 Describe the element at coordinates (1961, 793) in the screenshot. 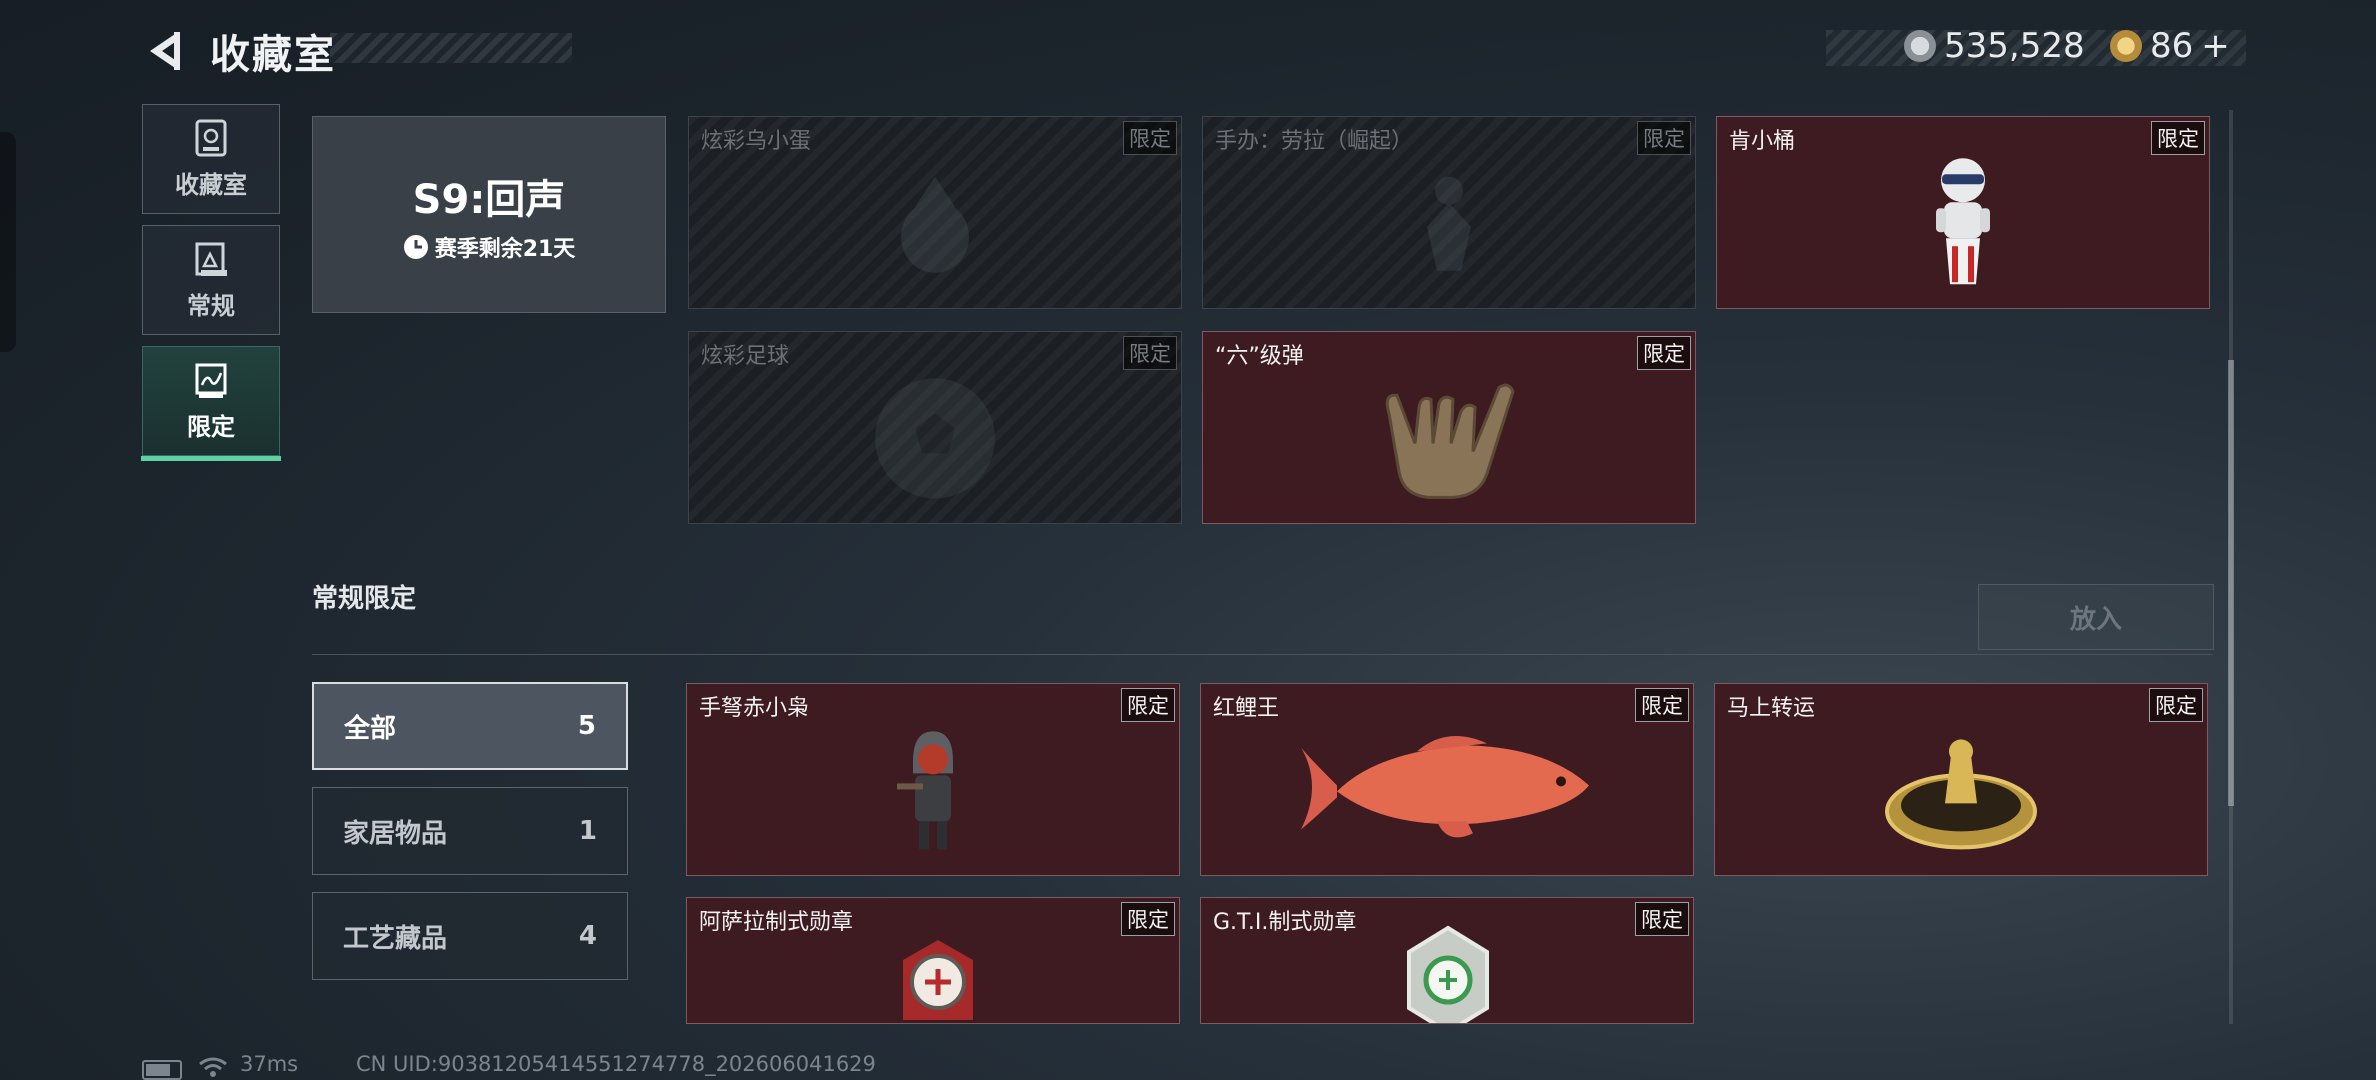

I see `gold-disc-icon` at that location.